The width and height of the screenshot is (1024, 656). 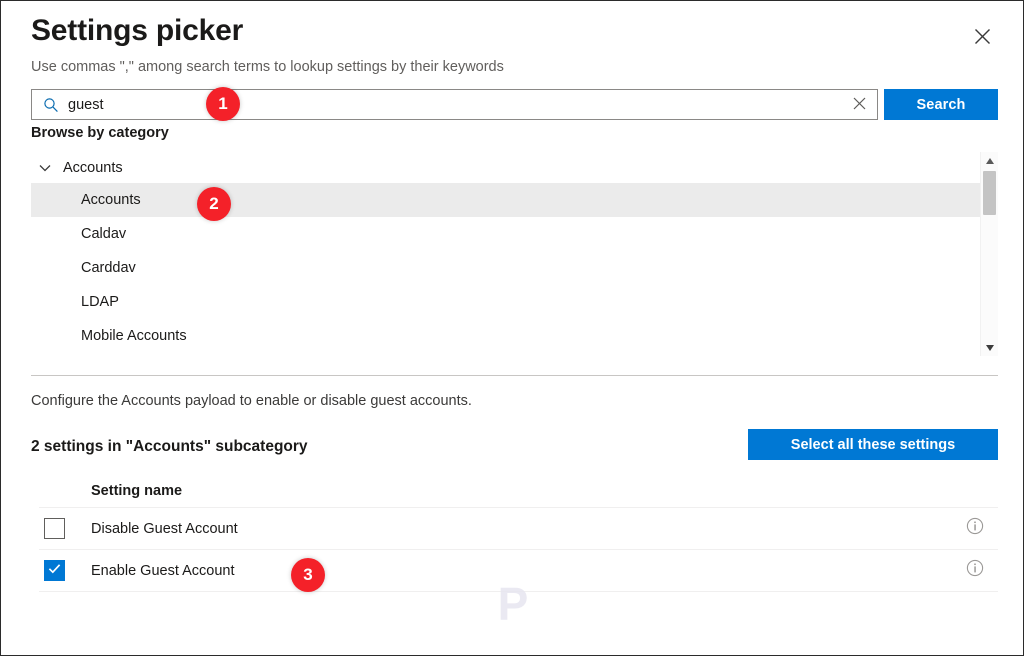 I want to click on search-icon, so click(x=50, y=104).